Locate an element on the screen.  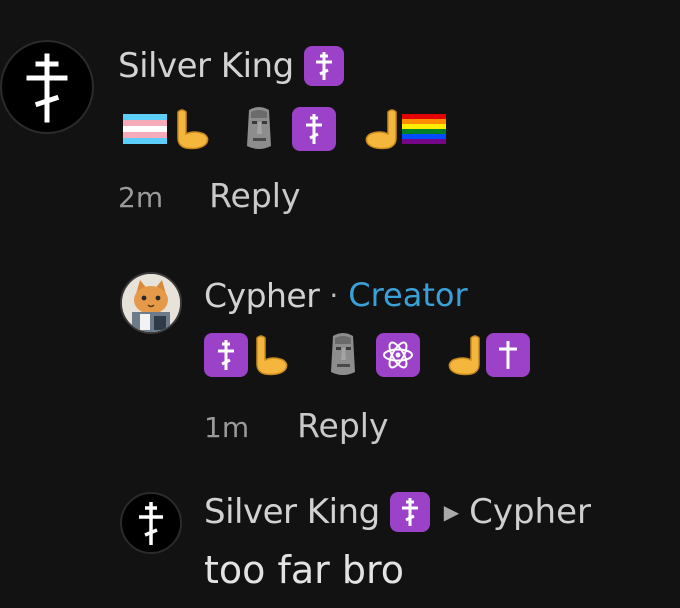
comment-header: Silver King ▶ Cypher is located at coordinates (397, 512).